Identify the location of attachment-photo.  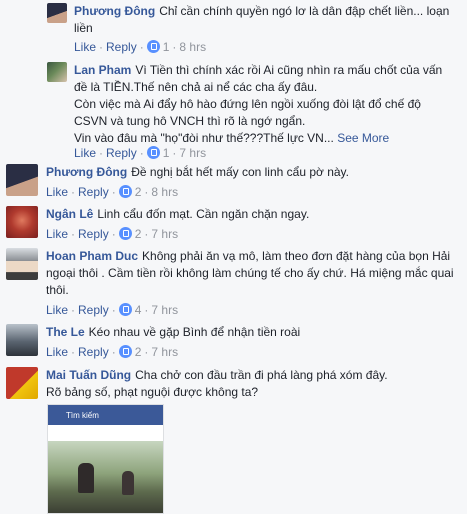
(105, 477).